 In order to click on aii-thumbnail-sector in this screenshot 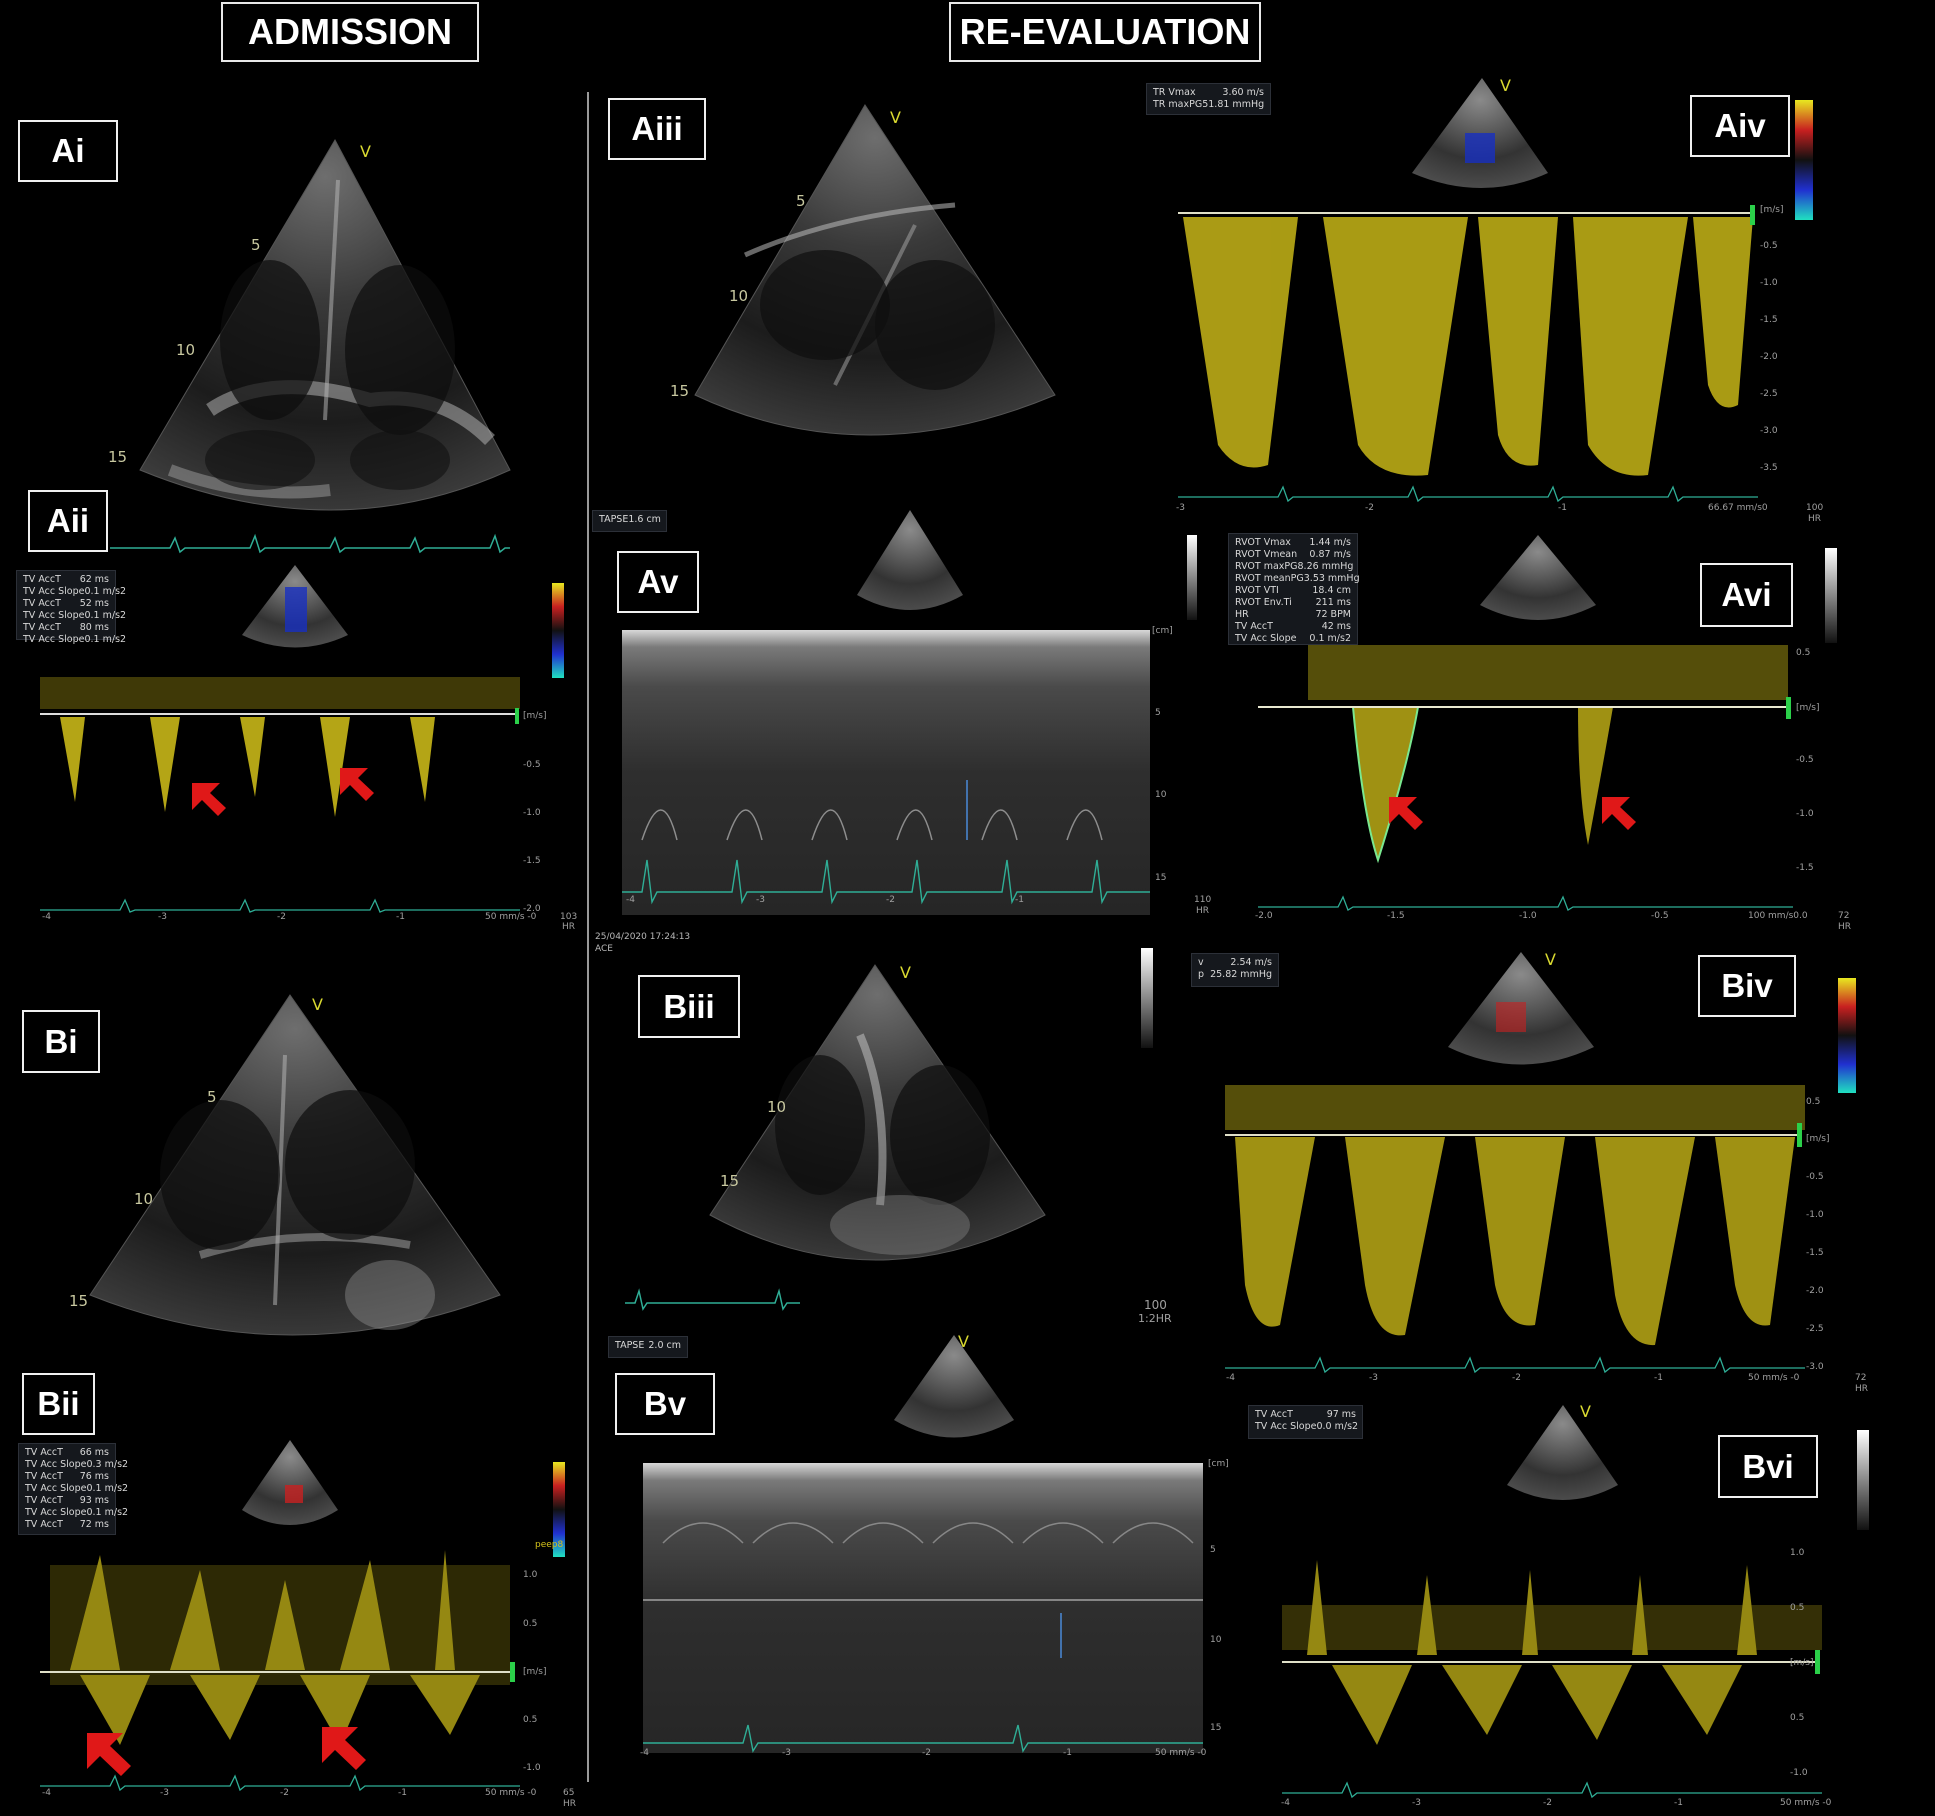, I will do `click(295, 606)`.